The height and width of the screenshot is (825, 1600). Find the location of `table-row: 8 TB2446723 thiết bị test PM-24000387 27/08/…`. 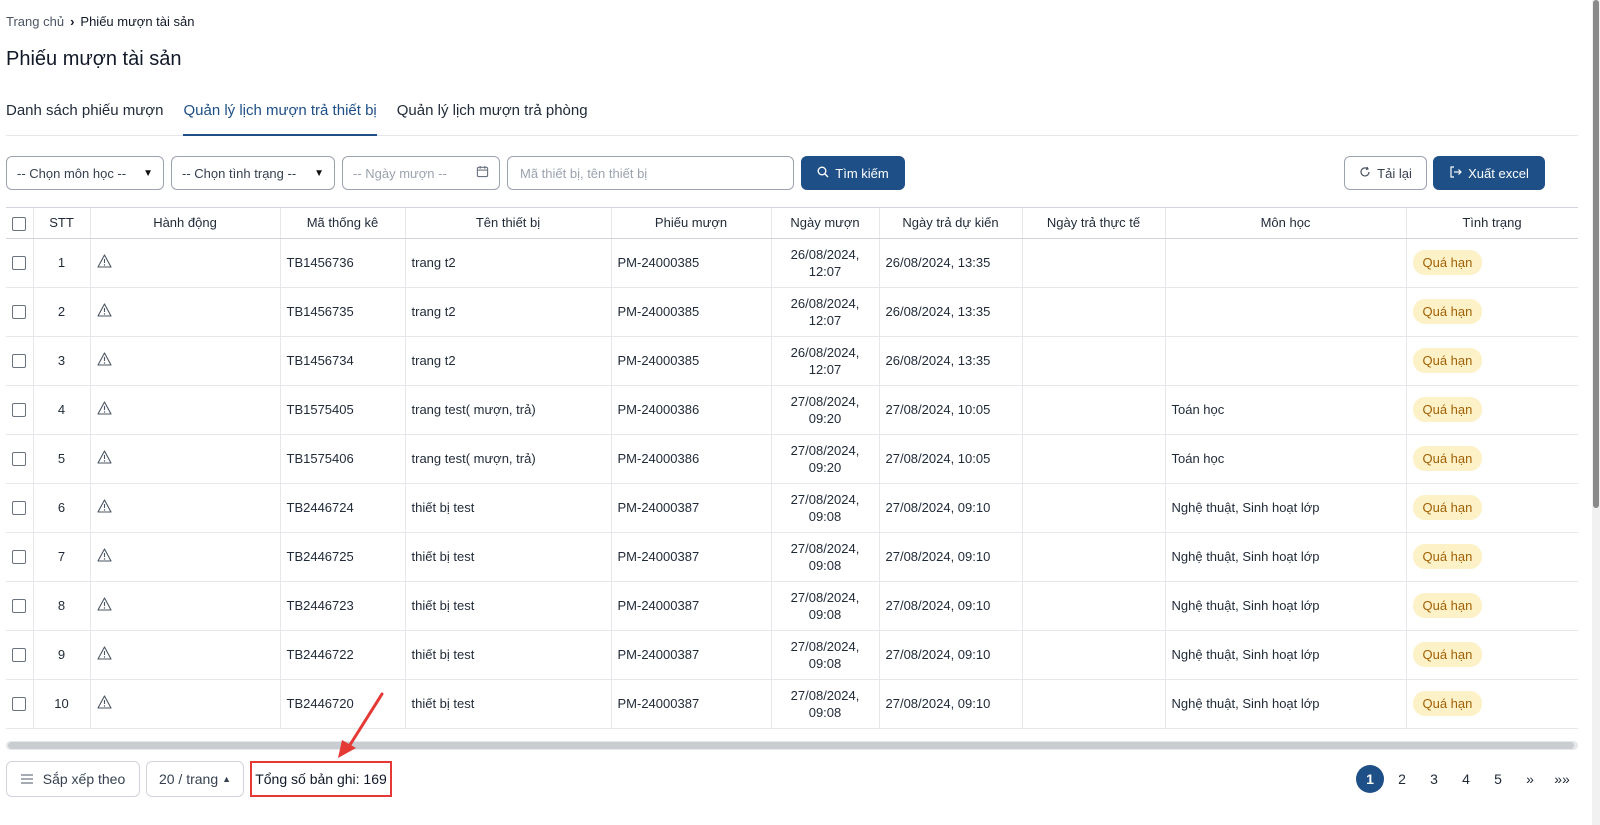

table-row: 8 TB2446723 thiết bị test PM-24000387 27/08/… is located at coordinates (792, 606).